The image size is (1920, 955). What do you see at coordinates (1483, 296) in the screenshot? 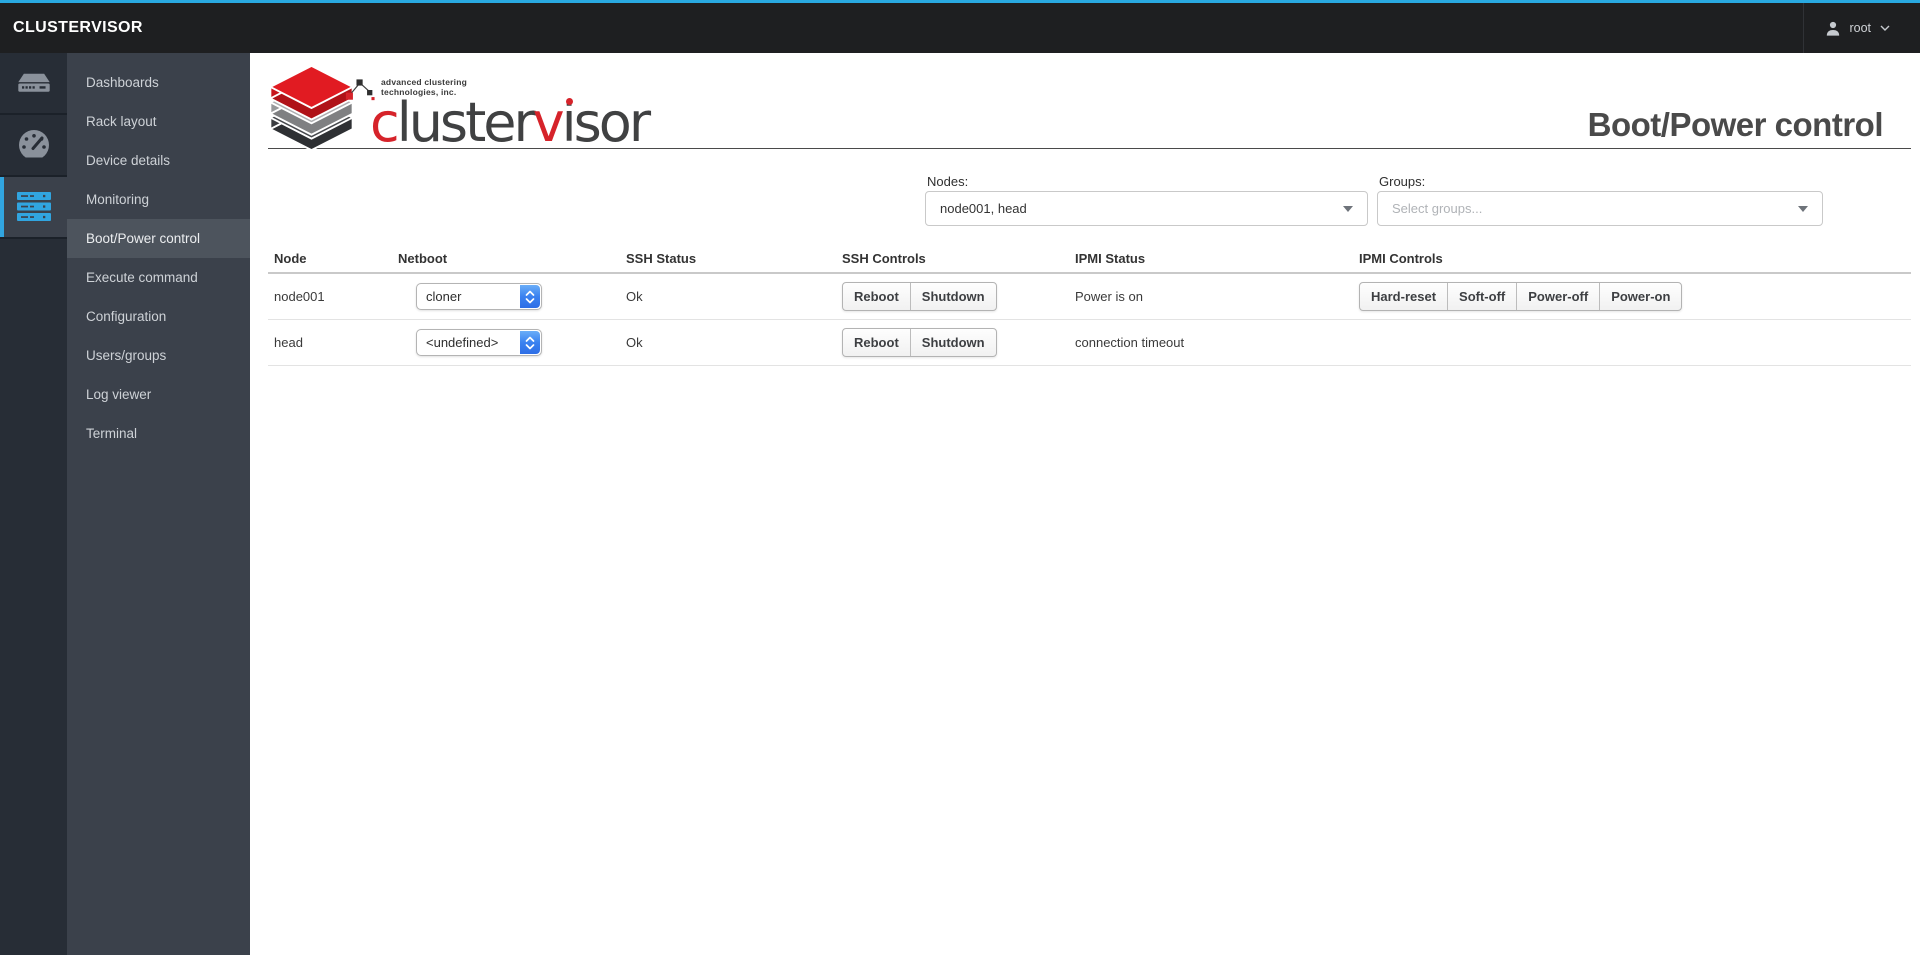
I see `soft-off-button: Soft-off` at bounding box center [1483, 296].